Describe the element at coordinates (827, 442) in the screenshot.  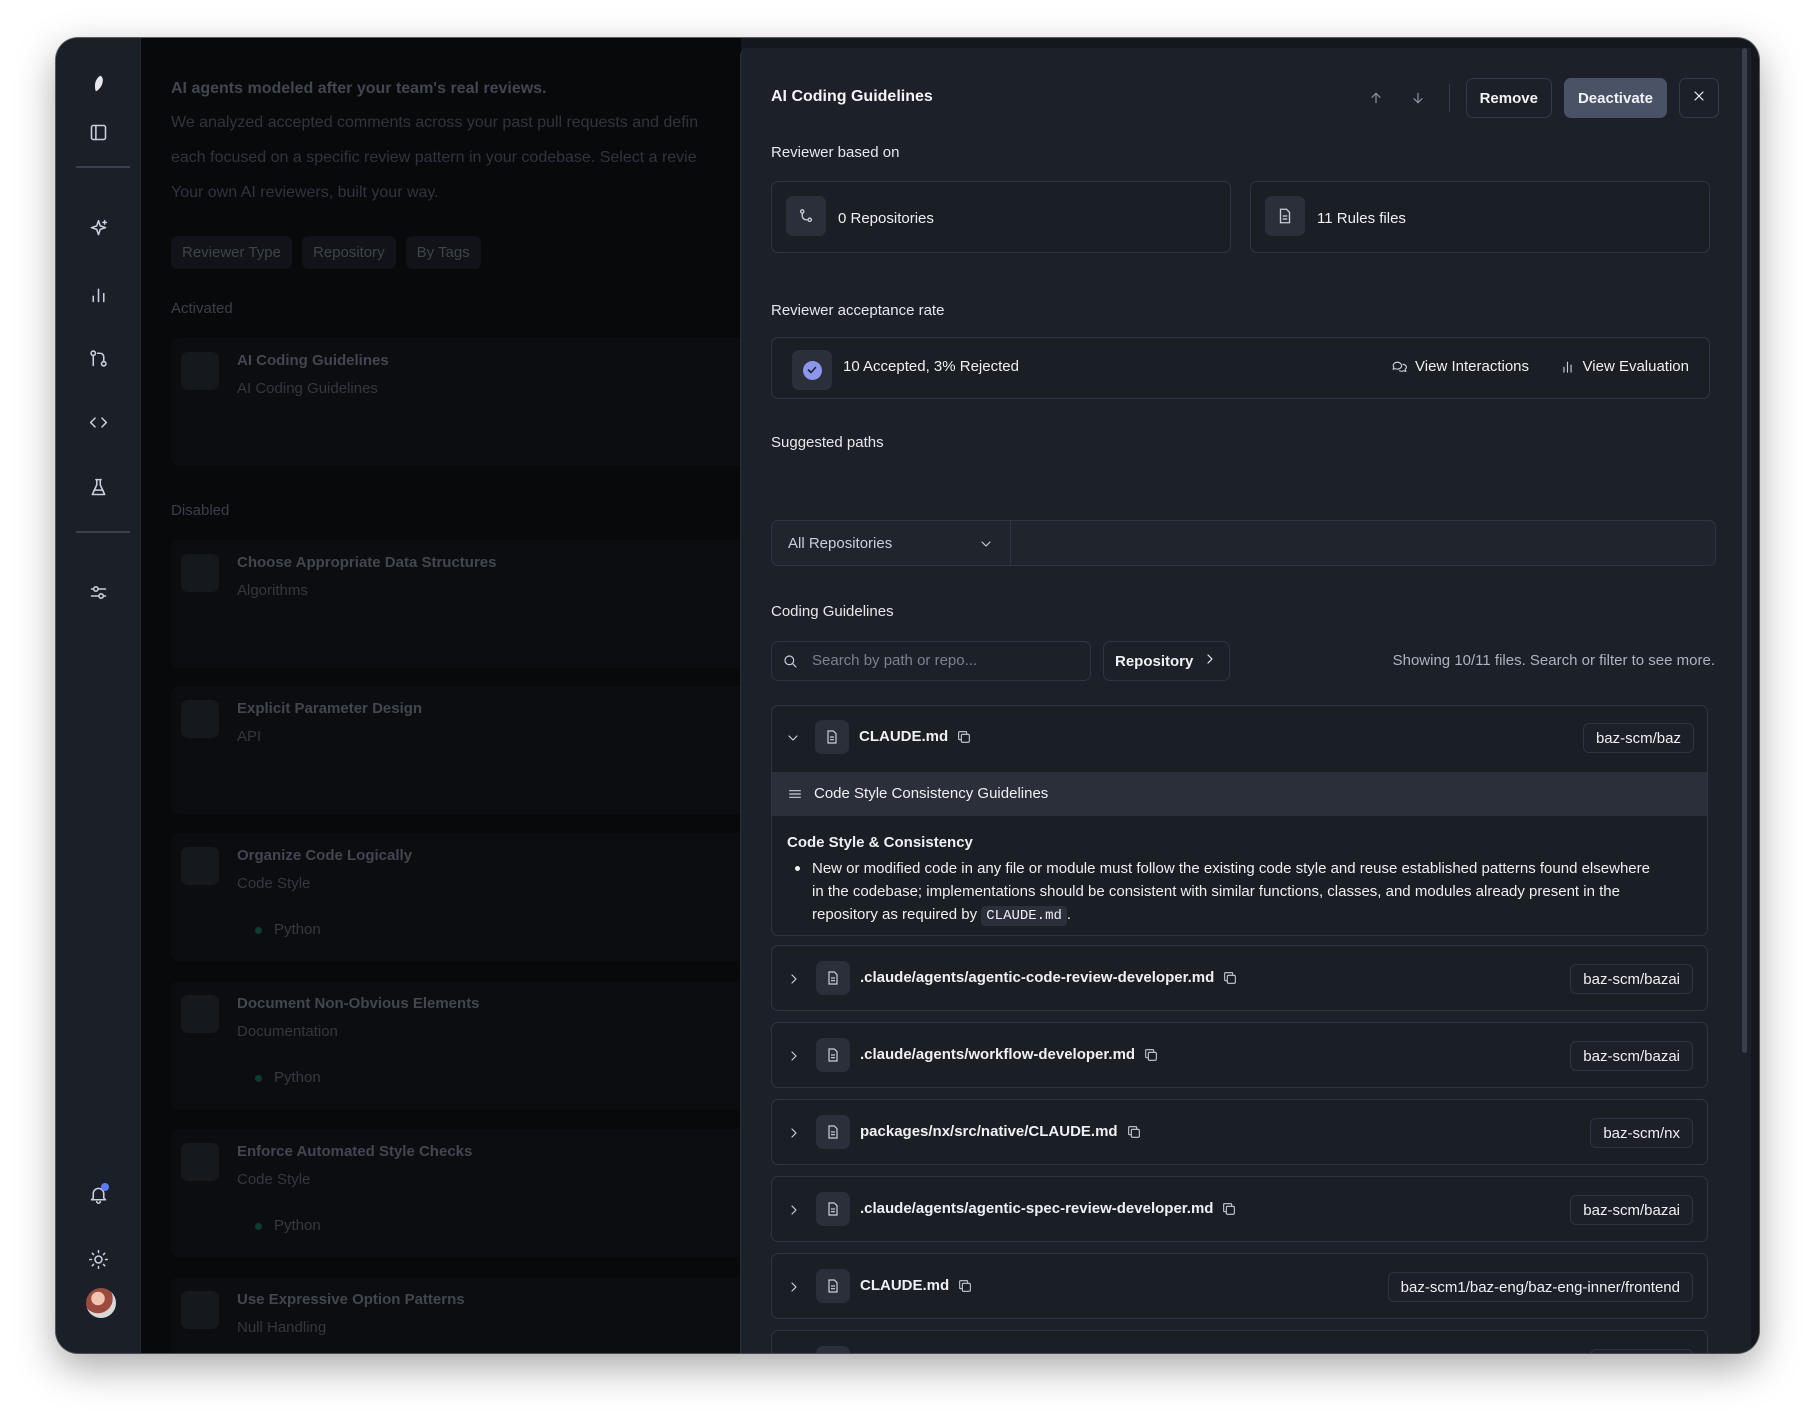
I see `suggested-paths-label: Suggested paths` at that location.